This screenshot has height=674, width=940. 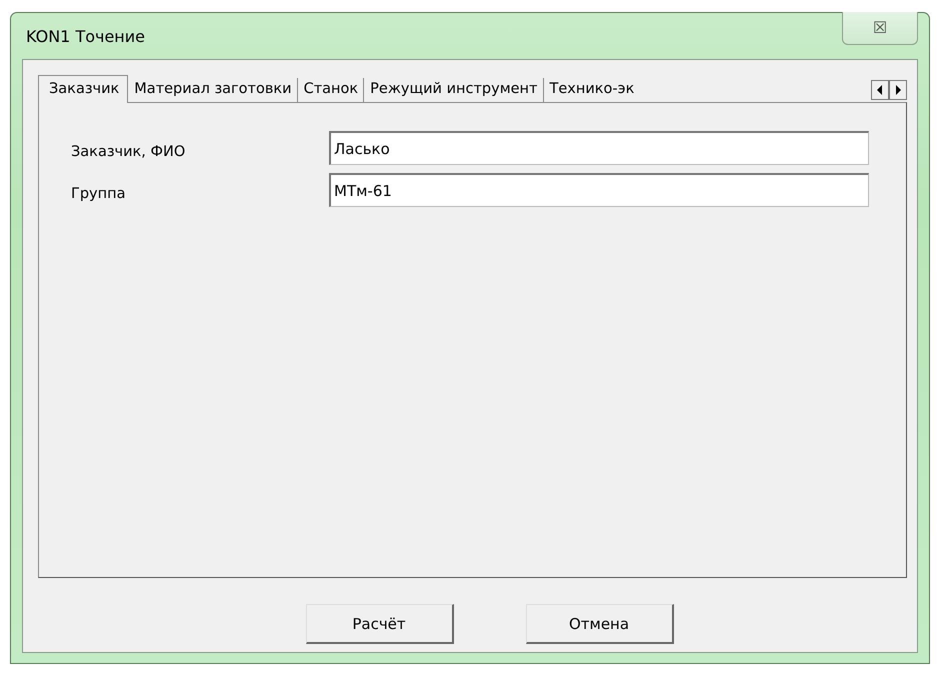 What do you see at coordinates (85, 36) in the screenshot?
I see `window-title: KON1 Точение` at bounding box center [85, 36].